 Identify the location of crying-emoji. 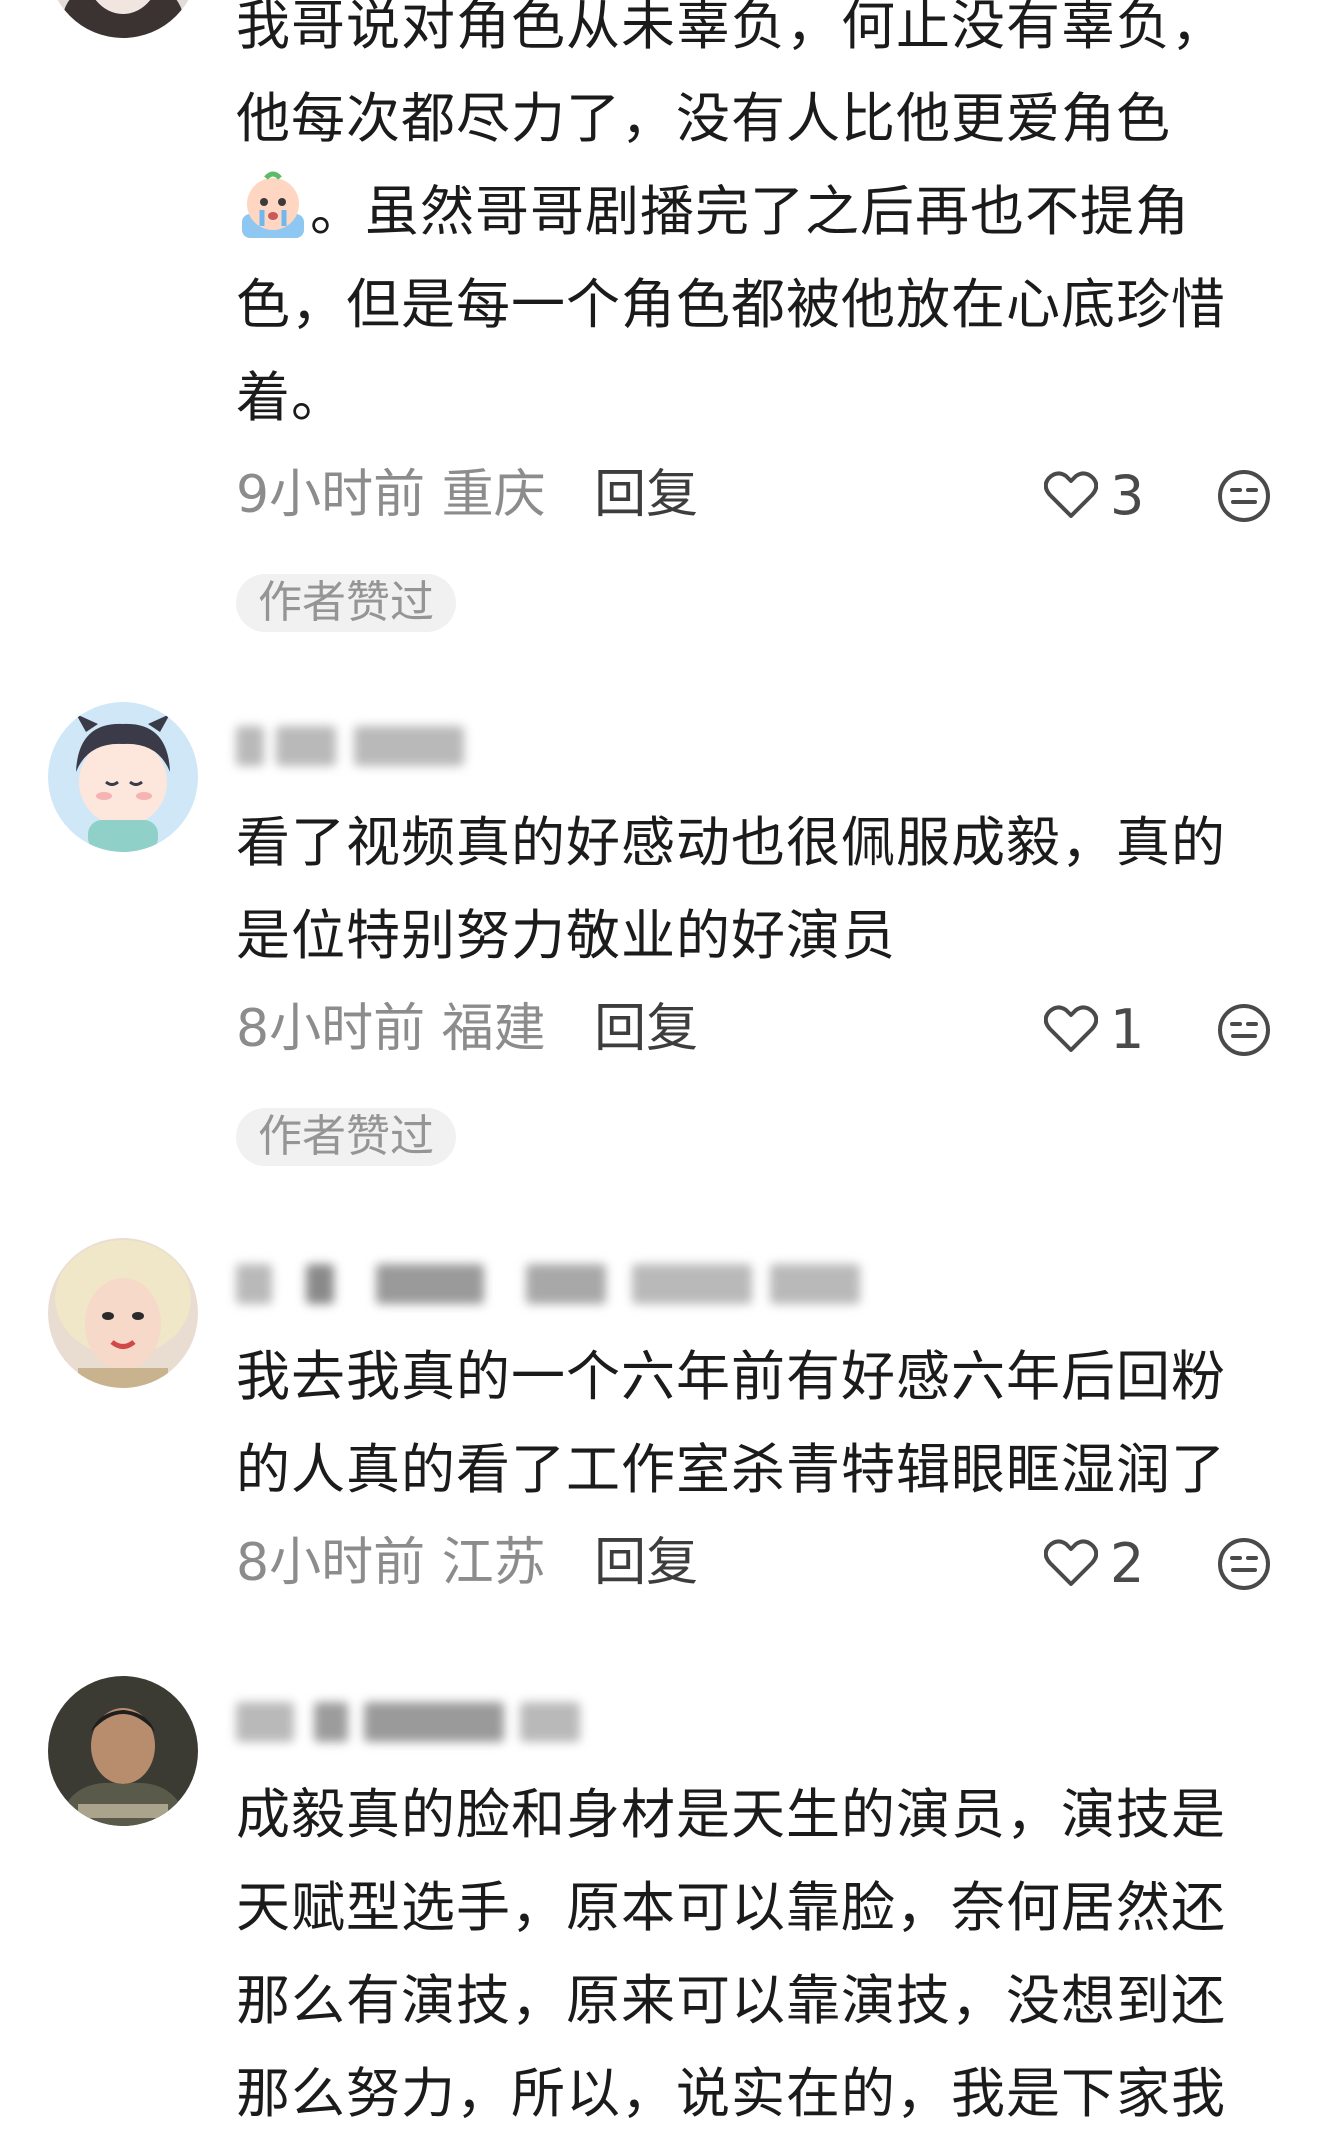
(273, 207).